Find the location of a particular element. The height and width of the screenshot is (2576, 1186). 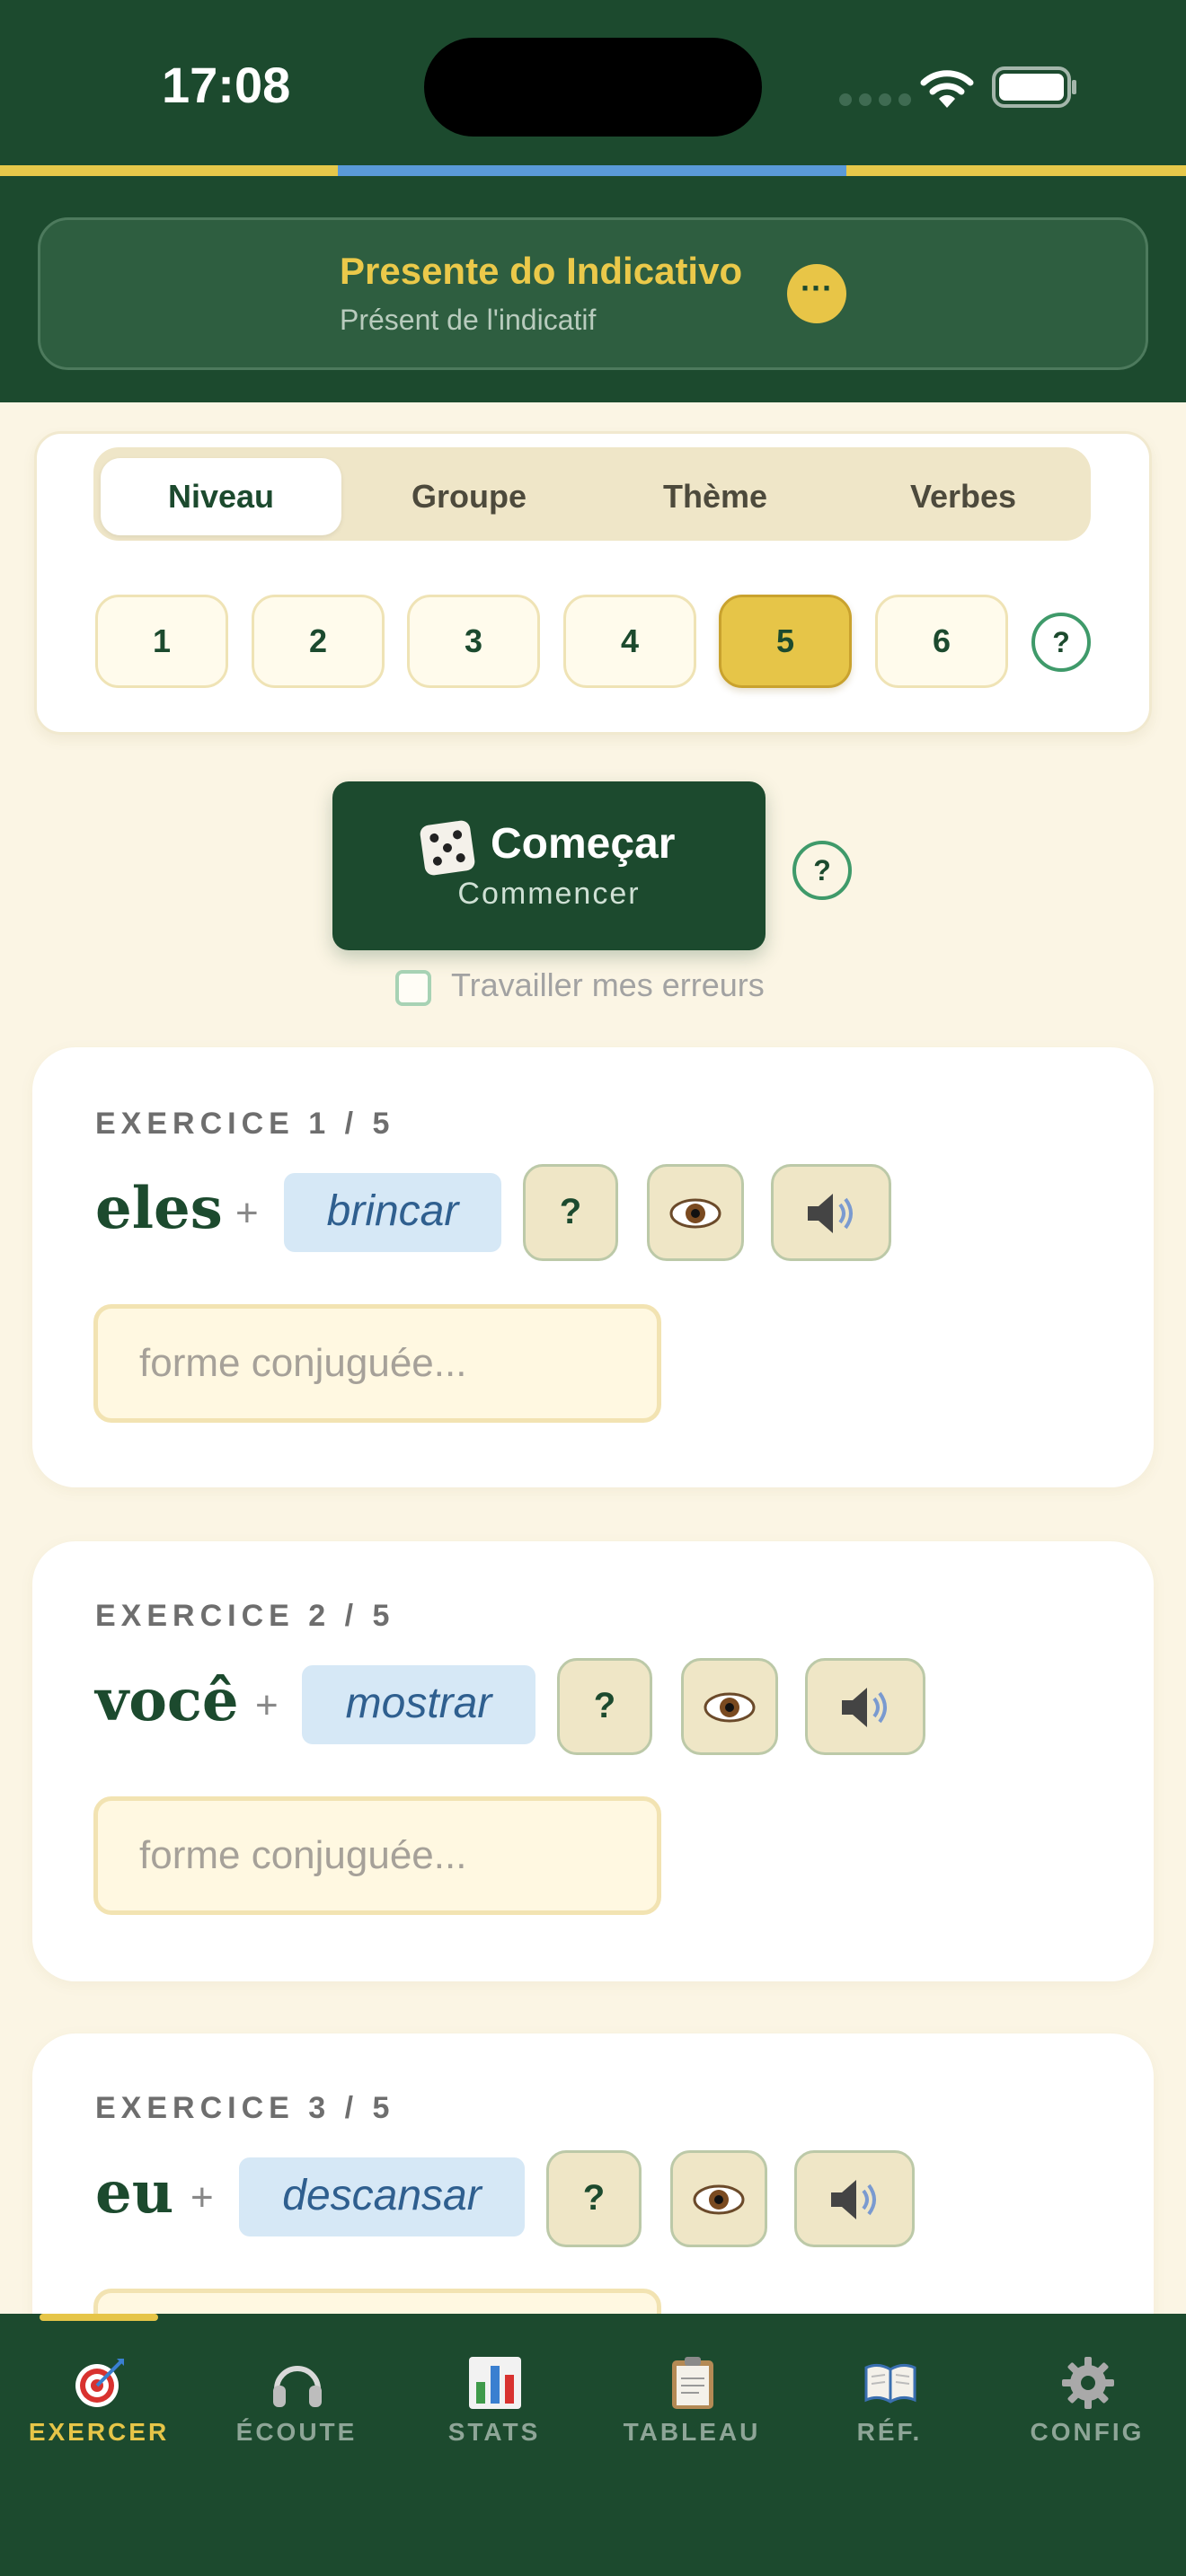

mistakes-label: Travailler mes erreurs is located at coordinates (608, 985).